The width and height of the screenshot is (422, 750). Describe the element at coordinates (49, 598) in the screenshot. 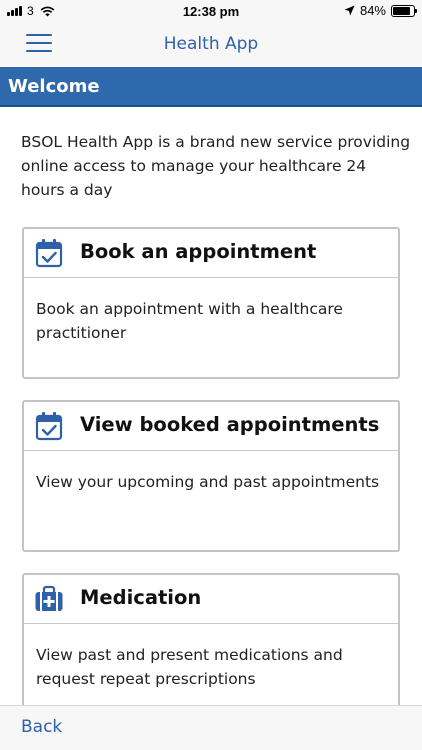

I see `medical-kit-icon` at that location.